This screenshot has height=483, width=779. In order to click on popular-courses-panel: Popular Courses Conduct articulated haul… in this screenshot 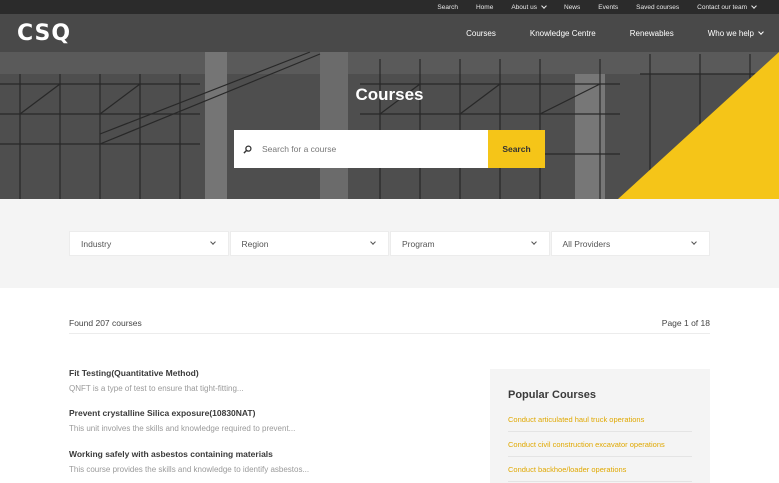, I will do `click(600, 426)`.